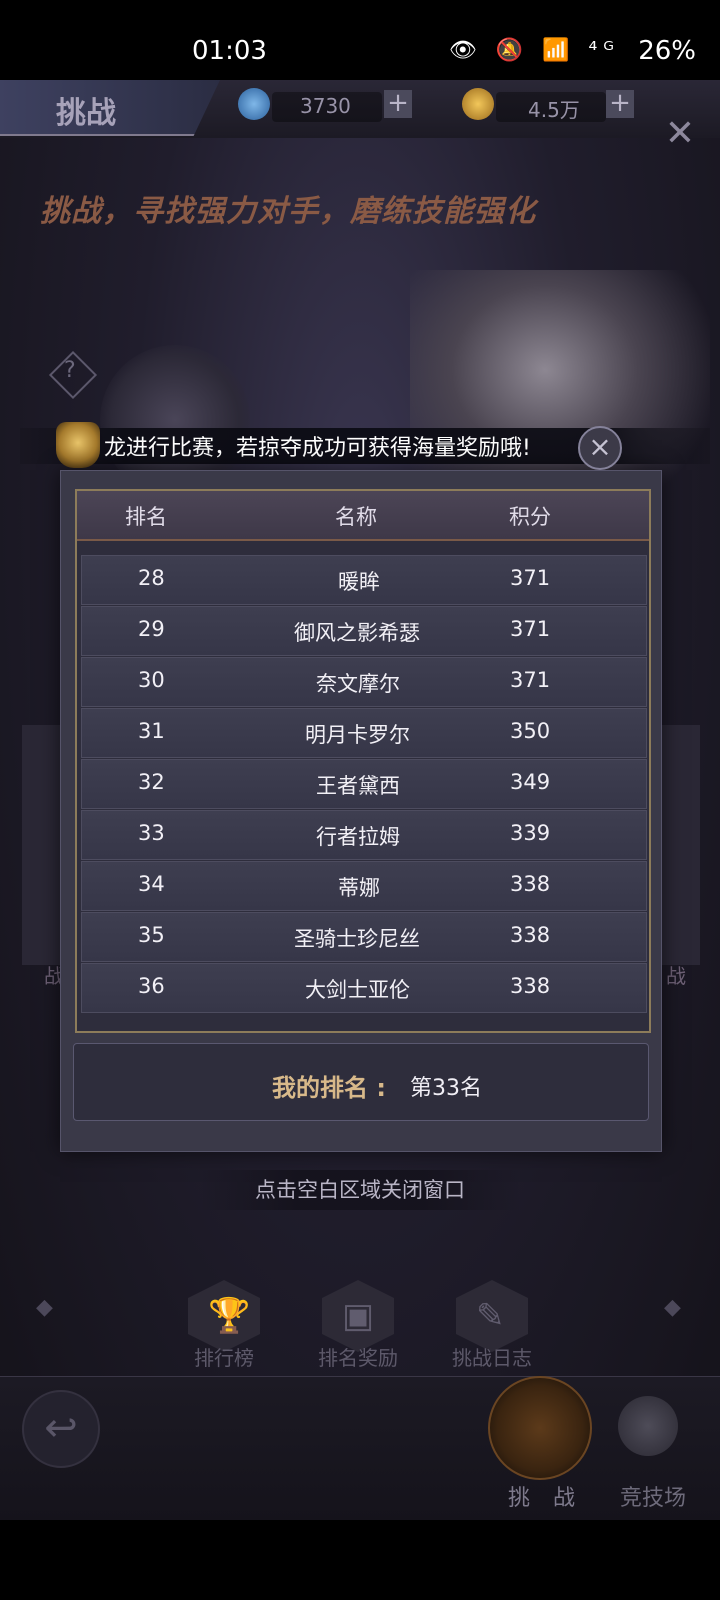 The width and height of the screenshot is (720, 1600). Describe the element at coordinates (44, 1307) in the screenshot. I see `left-arrow-icon: ◆` at that location.